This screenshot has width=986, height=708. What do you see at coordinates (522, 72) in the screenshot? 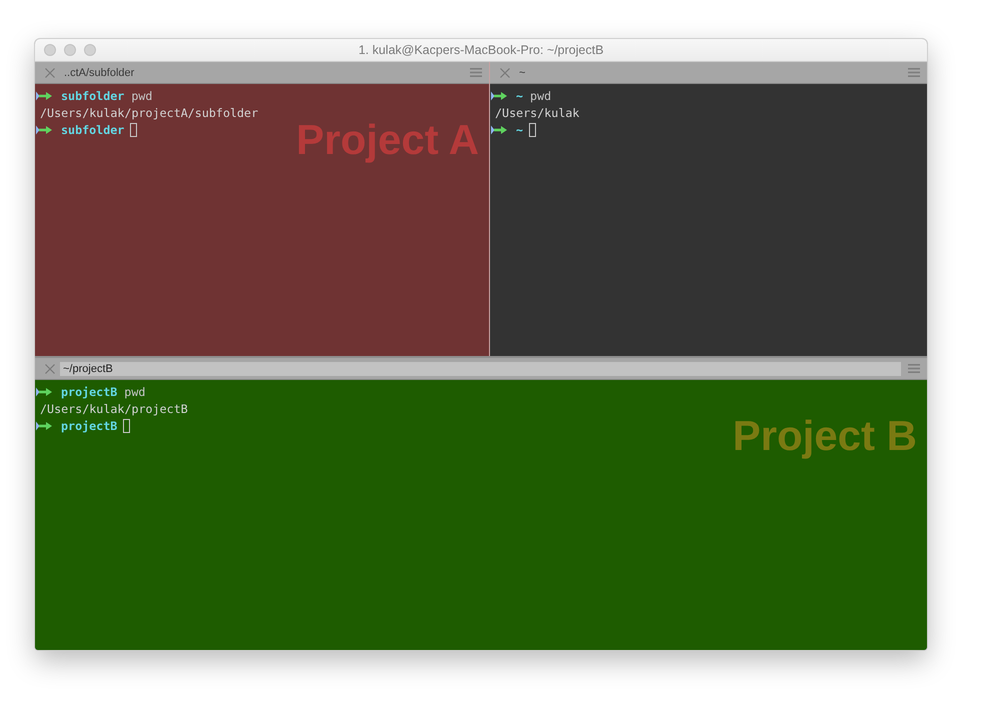
I see `pane-title: ~` at bounding box center [522, 72].